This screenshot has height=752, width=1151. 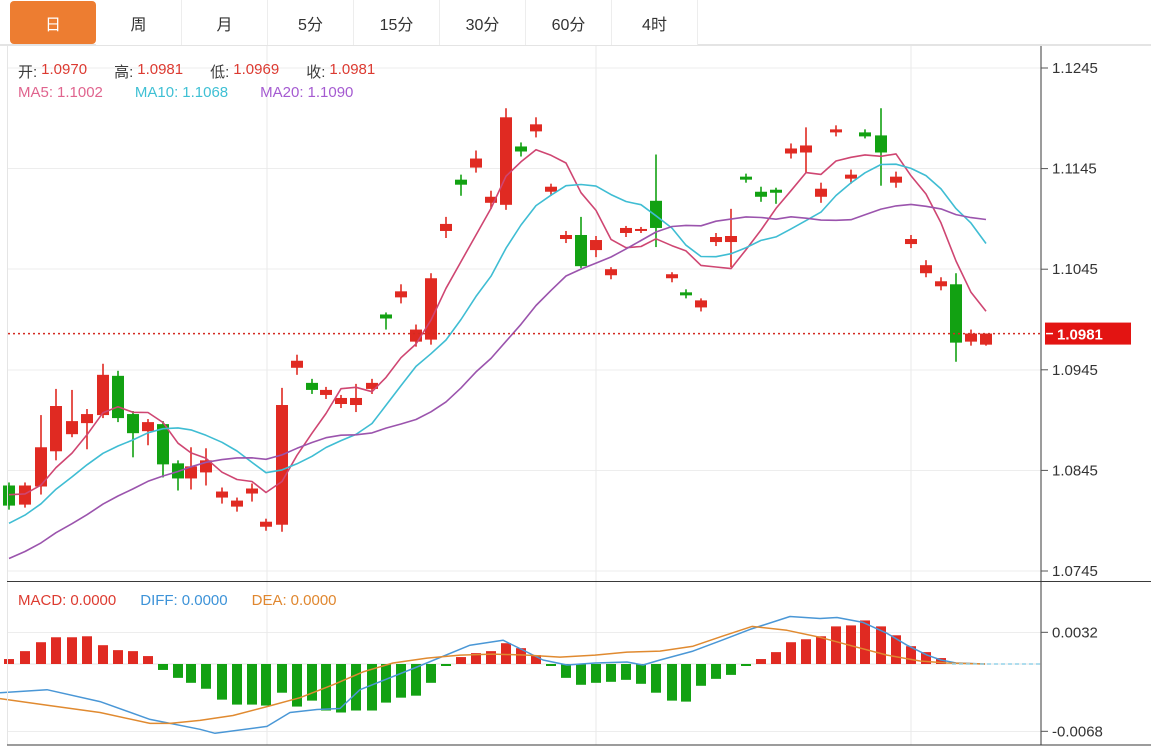 I want to click on ma-row-item-0: MA5: 1.1002, so click(x=60, y=92).